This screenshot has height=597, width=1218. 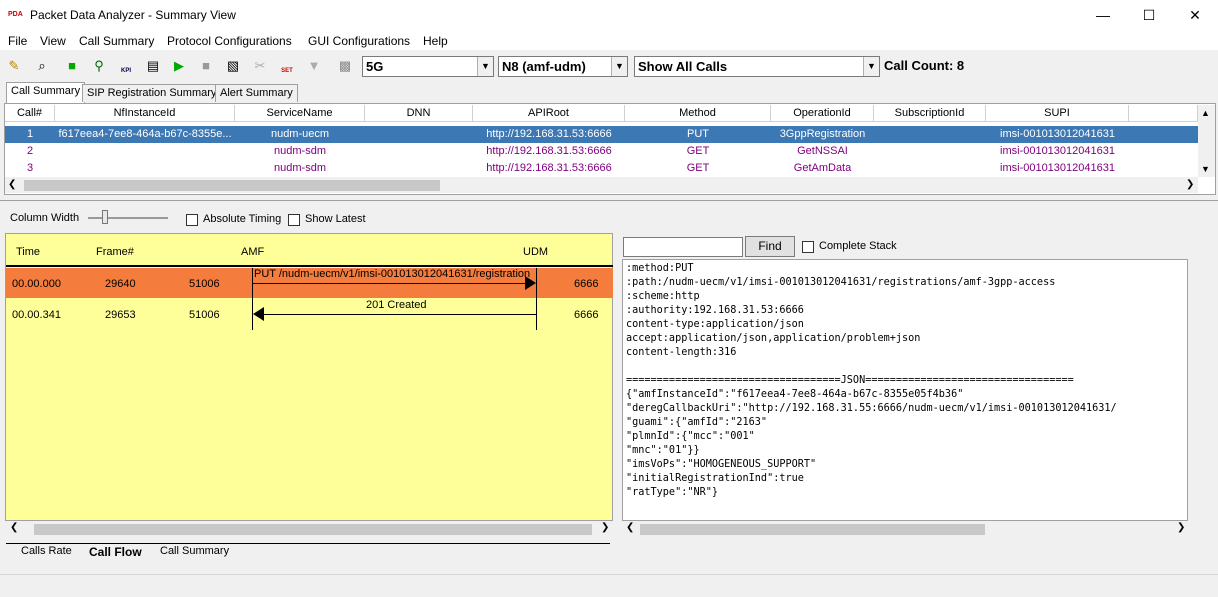 I want to click on filter-icon: ▼, so click(x=314, y=66).